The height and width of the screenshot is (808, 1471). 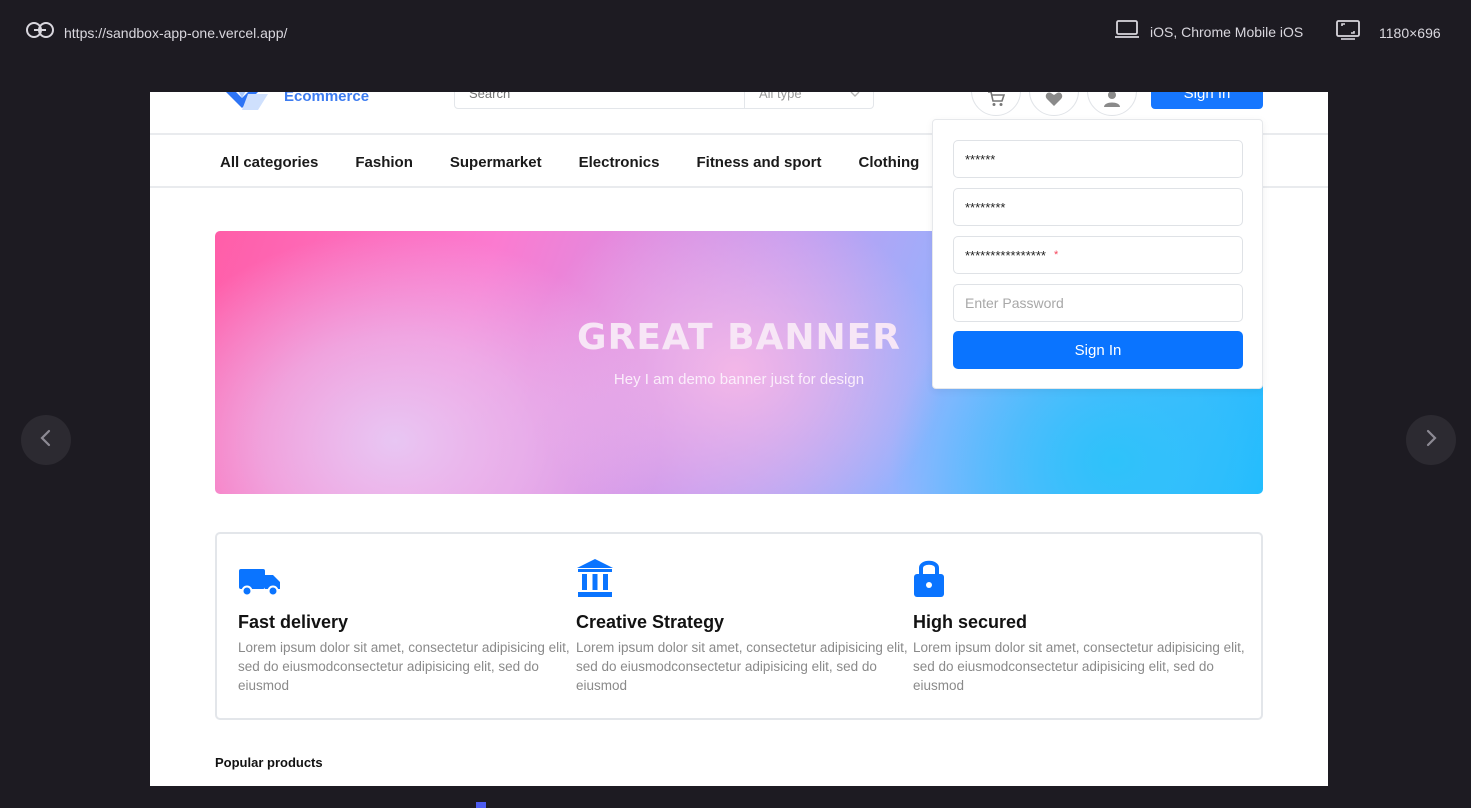 What do you see at coordinates (404, 576) in the screenshot?
I see `truck-icon` at bounding box center [404, 576].